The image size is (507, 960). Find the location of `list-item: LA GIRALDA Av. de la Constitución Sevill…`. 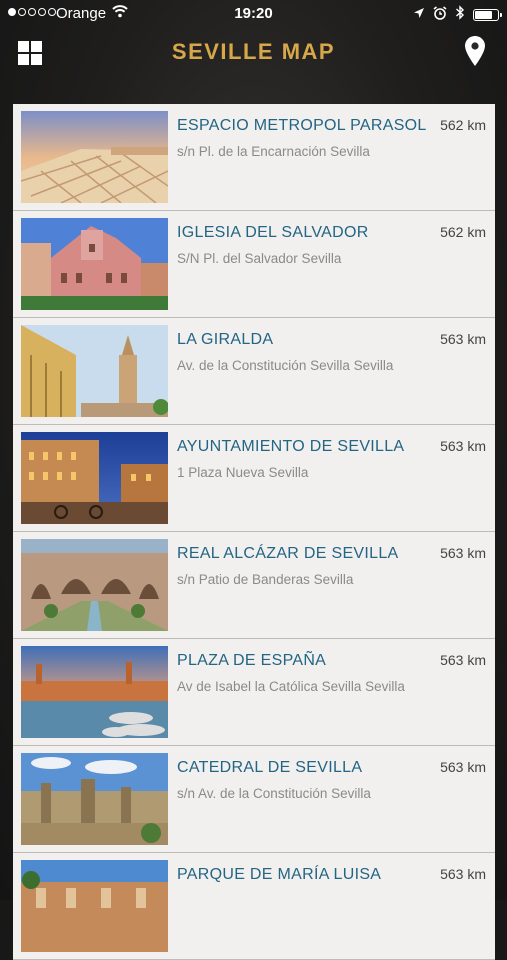

list-item: LA GIRALDA Av. de la Constitución Sevill… is located at coordinates (254, 371).